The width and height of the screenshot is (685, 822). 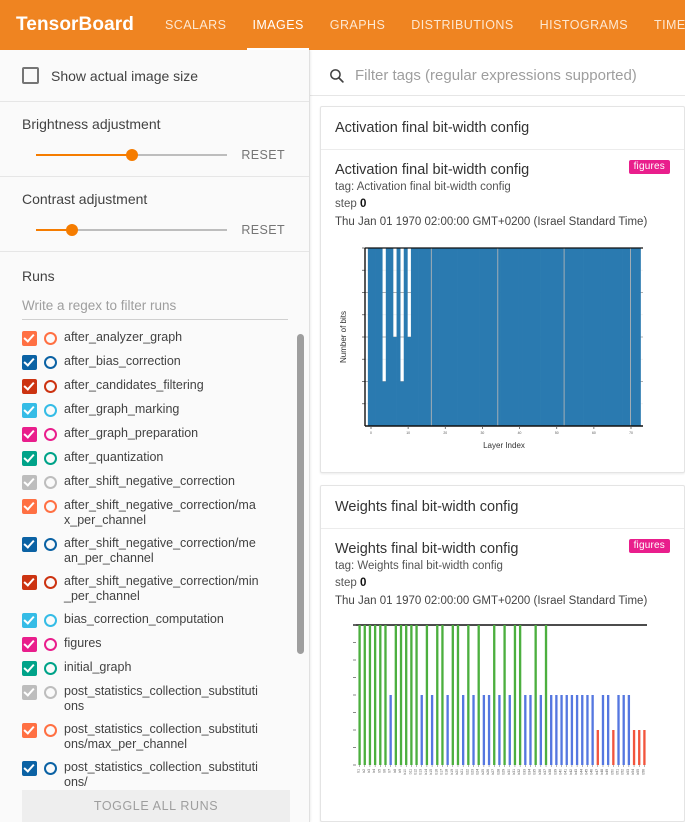 What do you see at coordinates (545, 772) in the screenshot?
I see `svg-text: b37` at bounding box center [545, 772].